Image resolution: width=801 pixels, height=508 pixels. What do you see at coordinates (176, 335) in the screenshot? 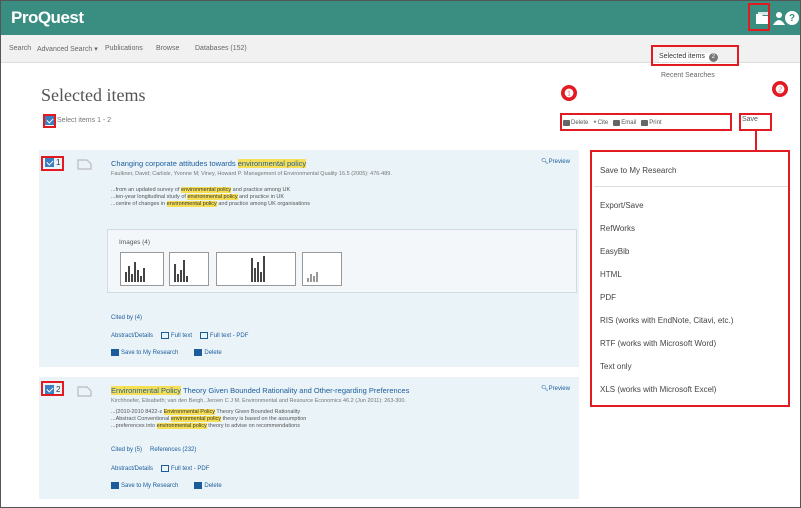
I see `full-text-link: Full text` at bounding box center [176, 335].